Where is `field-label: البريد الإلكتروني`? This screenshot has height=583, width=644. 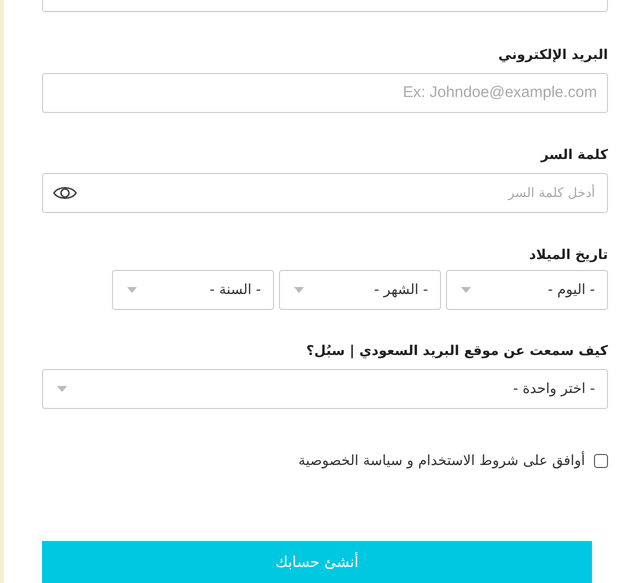 field-label: البريد الإلكتروني is located at coordinates (553, 55).